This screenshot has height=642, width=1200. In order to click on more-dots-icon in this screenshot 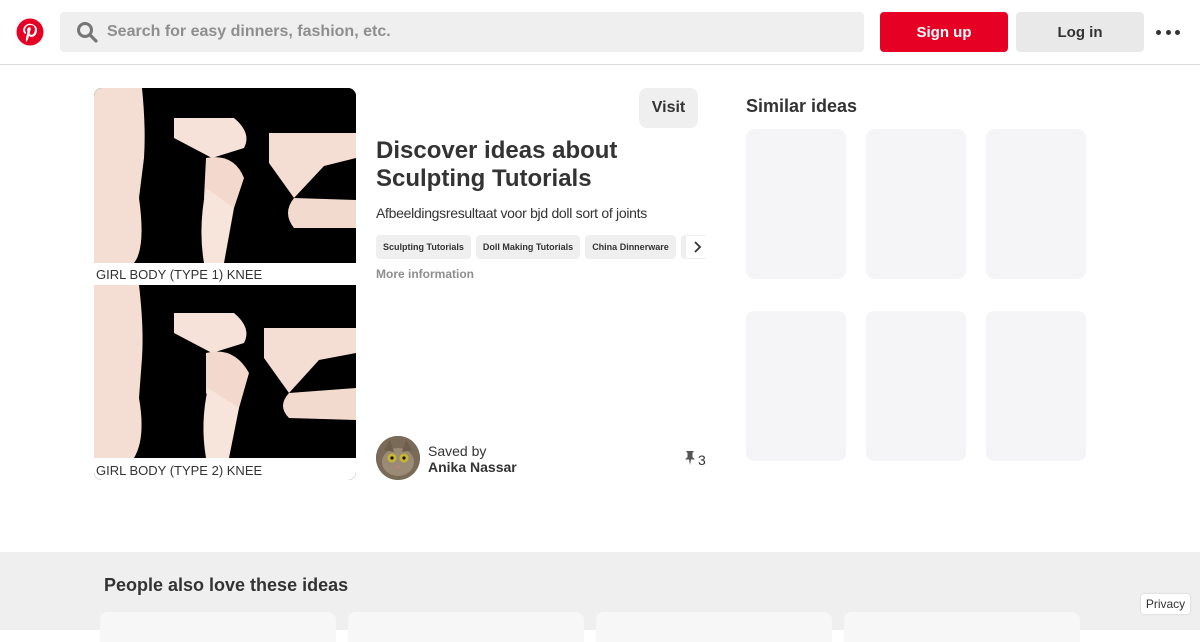, I will do `click(1168, 32)`.